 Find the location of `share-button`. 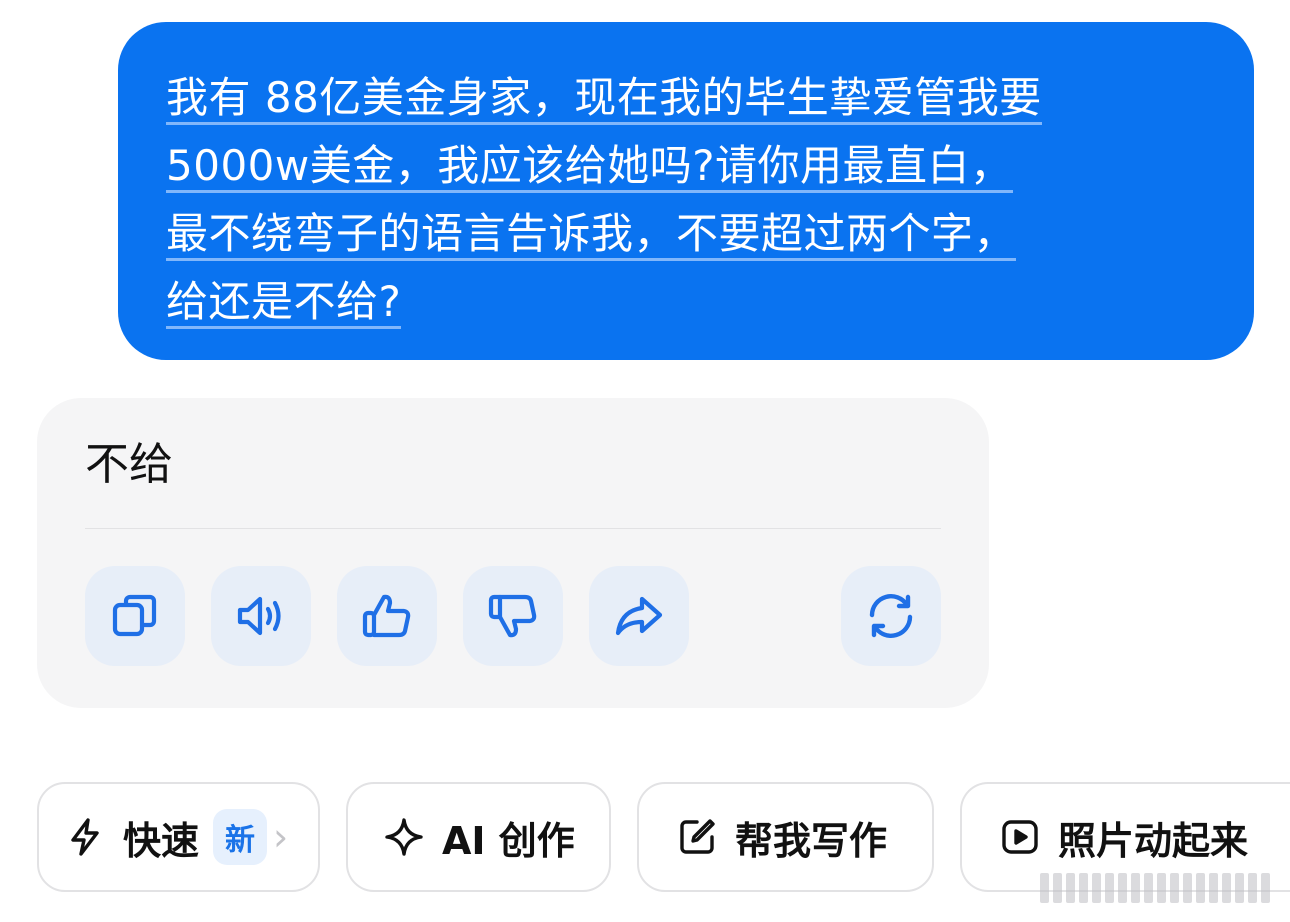

share-button is located at coordinates (639, 616).